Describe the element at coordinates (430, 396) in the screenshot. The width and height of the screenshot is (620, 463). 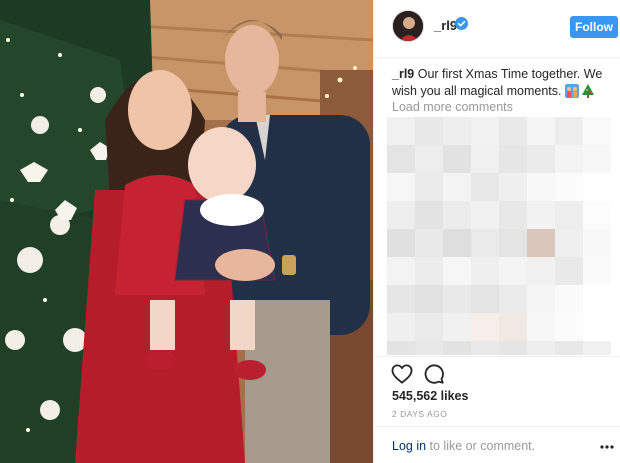
I see `likes-count: 545,562 likes` at that location.